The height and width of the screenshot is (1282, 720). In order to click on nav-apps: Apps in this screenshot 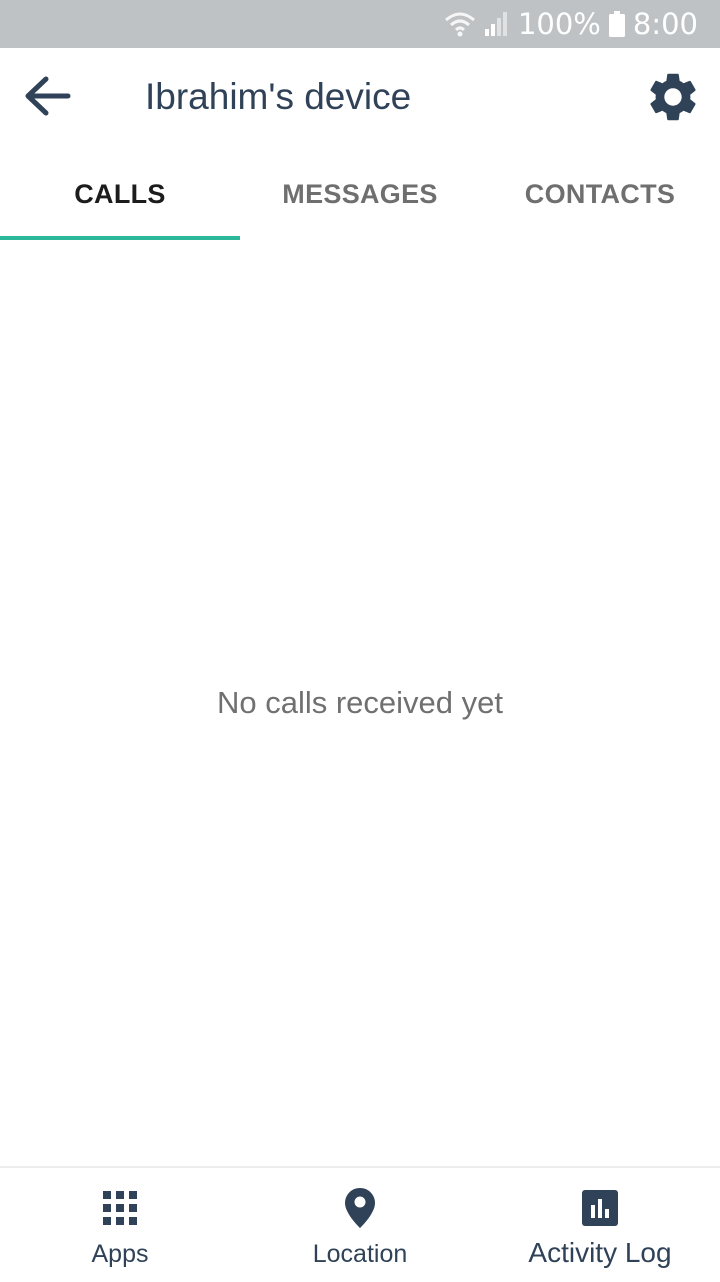, I will do `click(120, 1225)`.